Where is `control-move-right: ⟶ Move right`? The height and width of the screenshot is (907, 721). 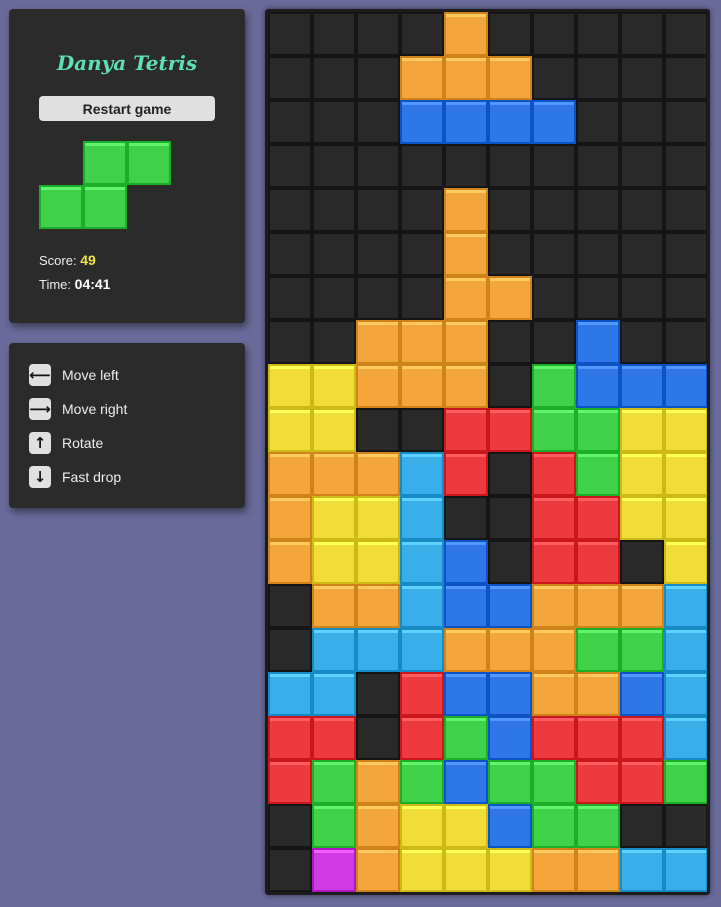
control-move-right: ⟶ Move right is located at coordinates (78, 409).